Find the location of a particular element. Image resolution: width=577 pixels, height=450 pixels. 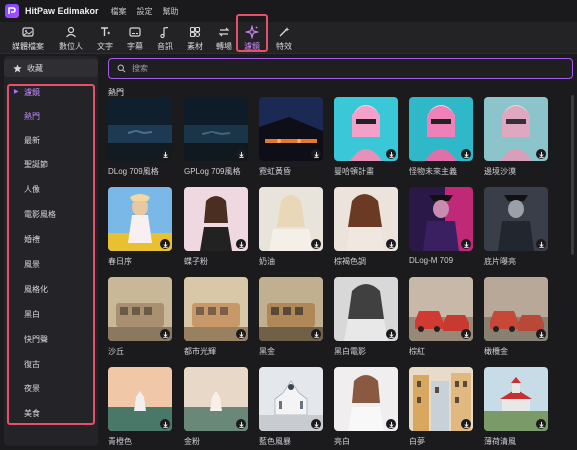

filter-name: 怪物未來主義 is located at coordinates (433, 171).